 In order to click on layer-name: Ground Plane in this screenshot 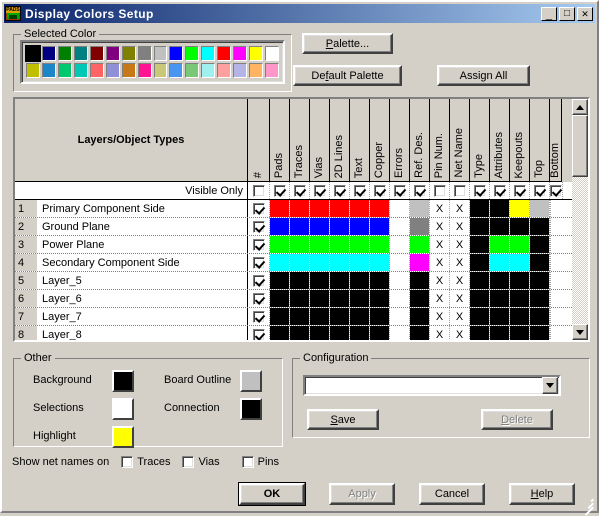, I will do `click(142, 226)`.